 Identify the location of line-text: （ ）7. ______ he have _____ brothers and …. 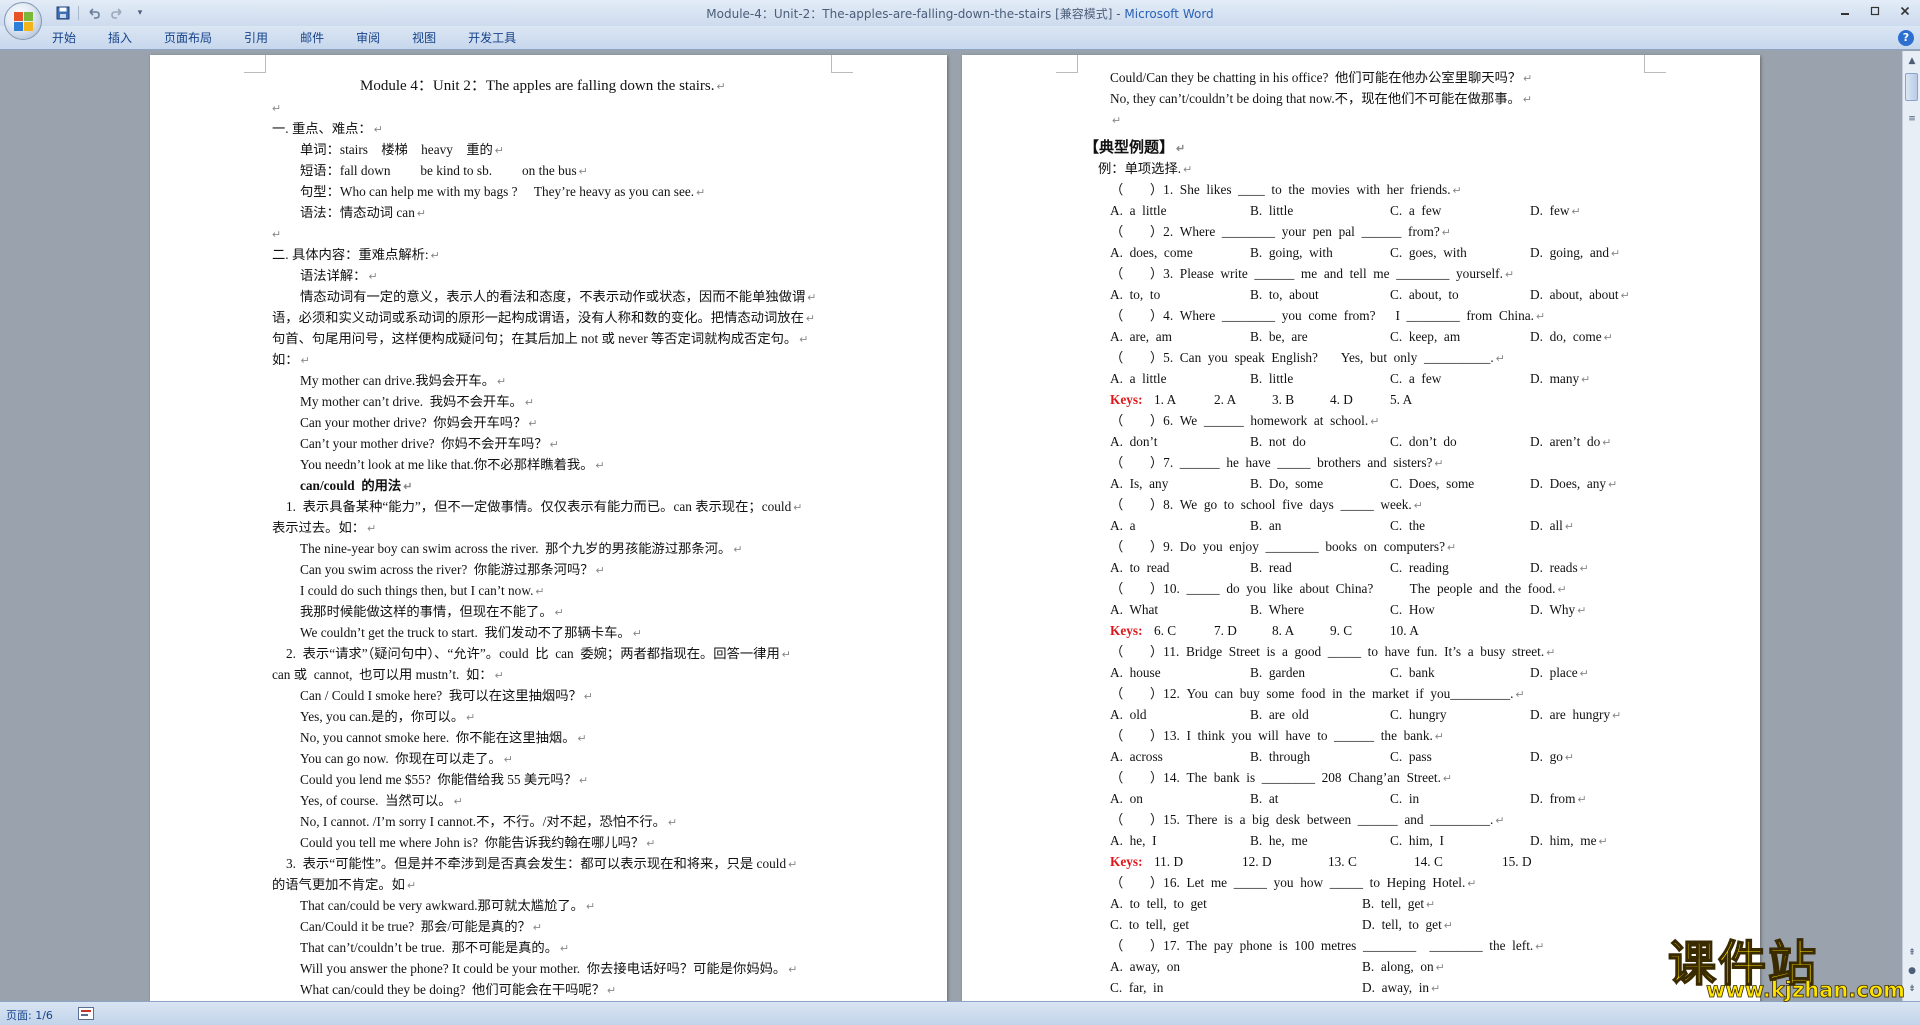
(1271, 462).